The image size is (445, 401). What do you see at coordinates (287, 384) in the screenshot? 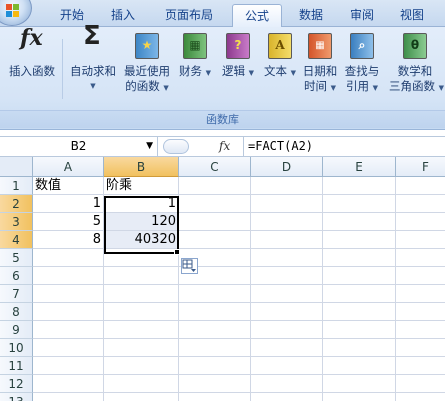
I see `cell-d12` at bounding box center [287, 384].